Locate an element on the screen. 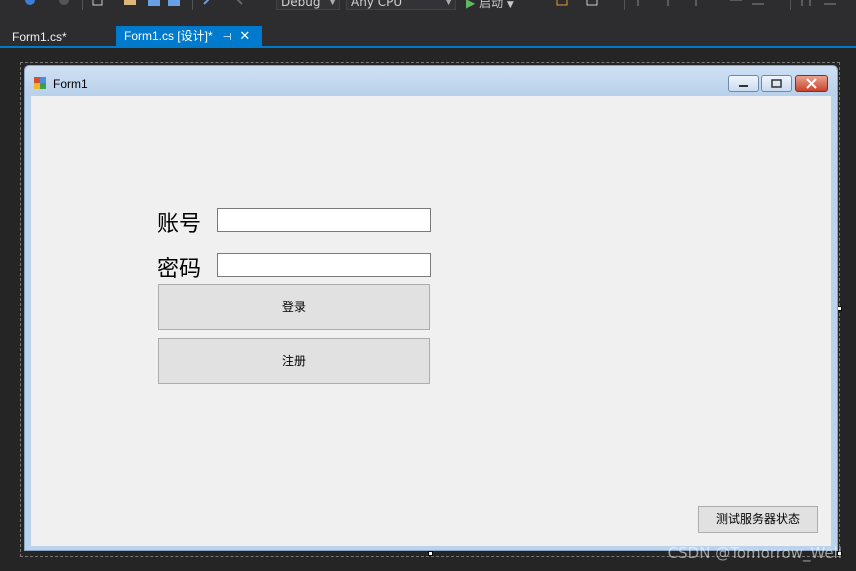 Image resolution: width=856 pixels, height=571 pixels. align-bottom-icon is located at coordinates (758, 3).